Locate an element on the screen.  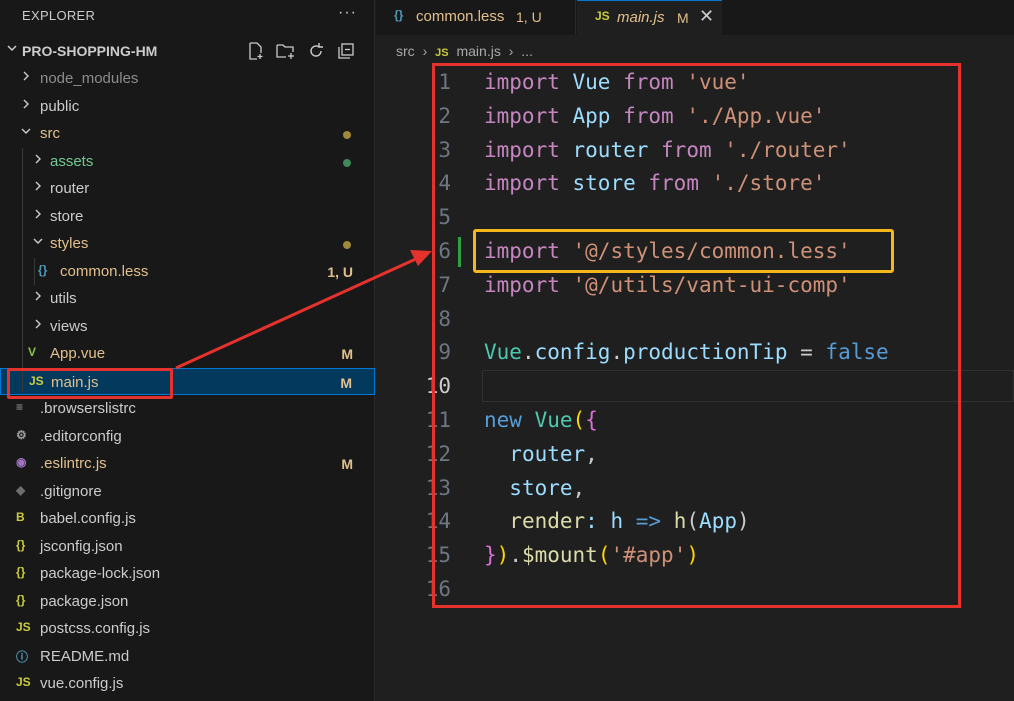
tree-item-label: vue.config.js is located at coordinates (82, 683).